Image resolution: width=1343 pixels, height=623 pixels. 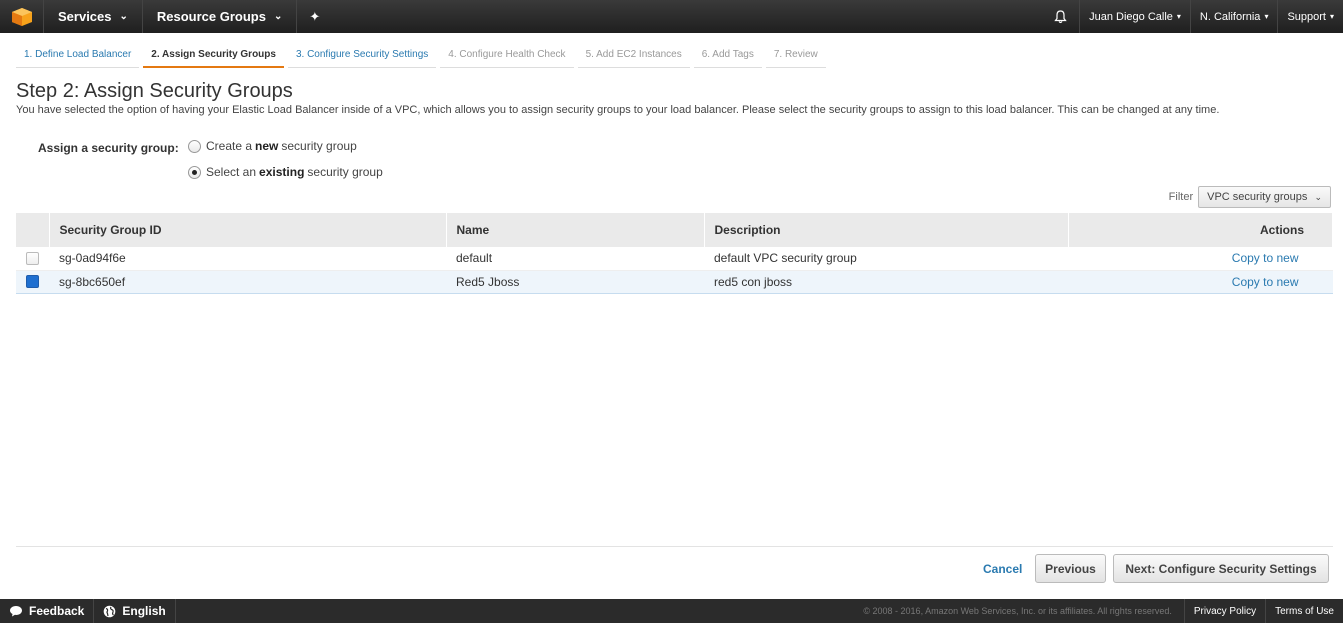 I want to click on divider, so click(x=674, y=546).